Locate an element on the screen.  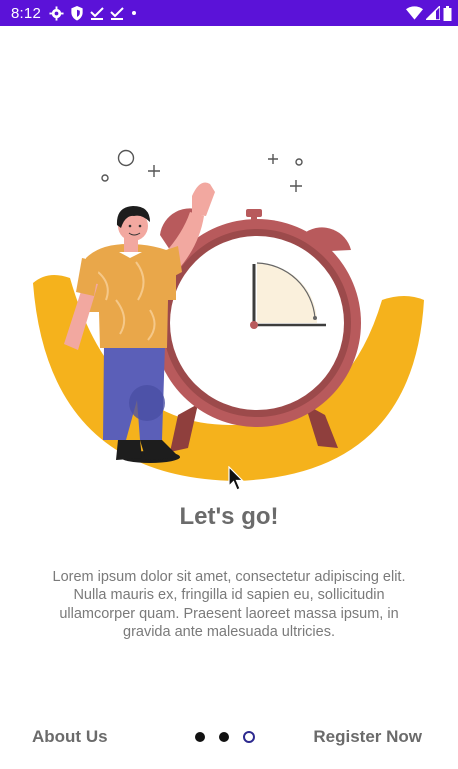
system-icons is located at coordinates (429, 13).